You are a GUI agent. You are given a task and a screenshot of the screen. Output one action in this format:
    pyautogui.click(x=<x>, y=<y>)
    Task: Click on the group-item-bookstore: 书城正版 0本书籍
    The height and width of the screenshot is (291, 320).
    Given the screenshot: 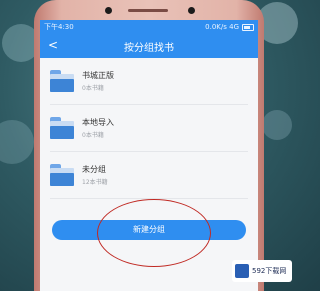 What is the action you would take?
    pyautogui.click(x=149, y=81)
    